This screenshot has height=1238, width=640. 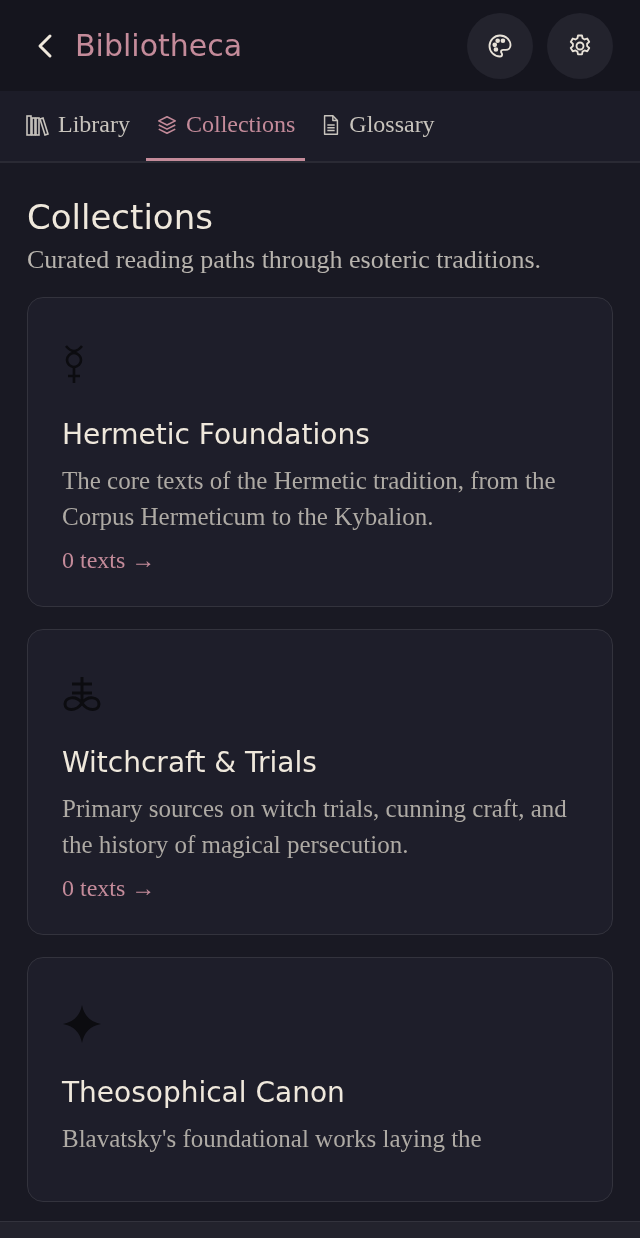 I want to click on page-subtitle: Curated reading paths through esoteric traditions., so click(x=285, y=260).